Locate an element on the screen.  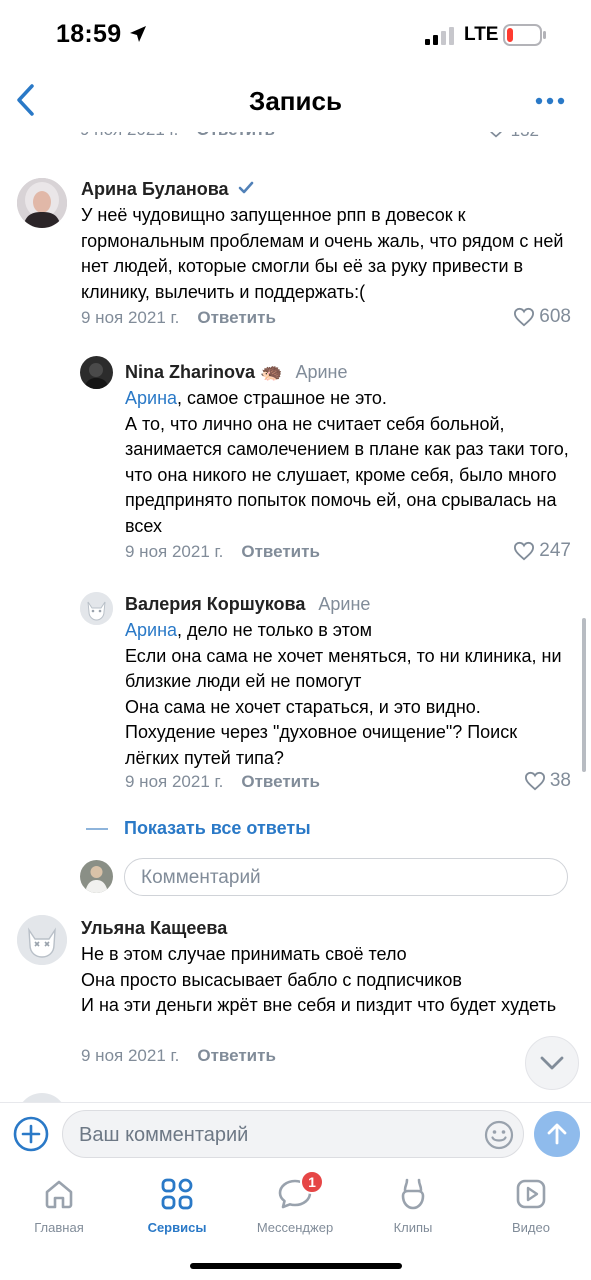
comment-author: Валерия Коршукова Арине is located at coordinates (247, 604).